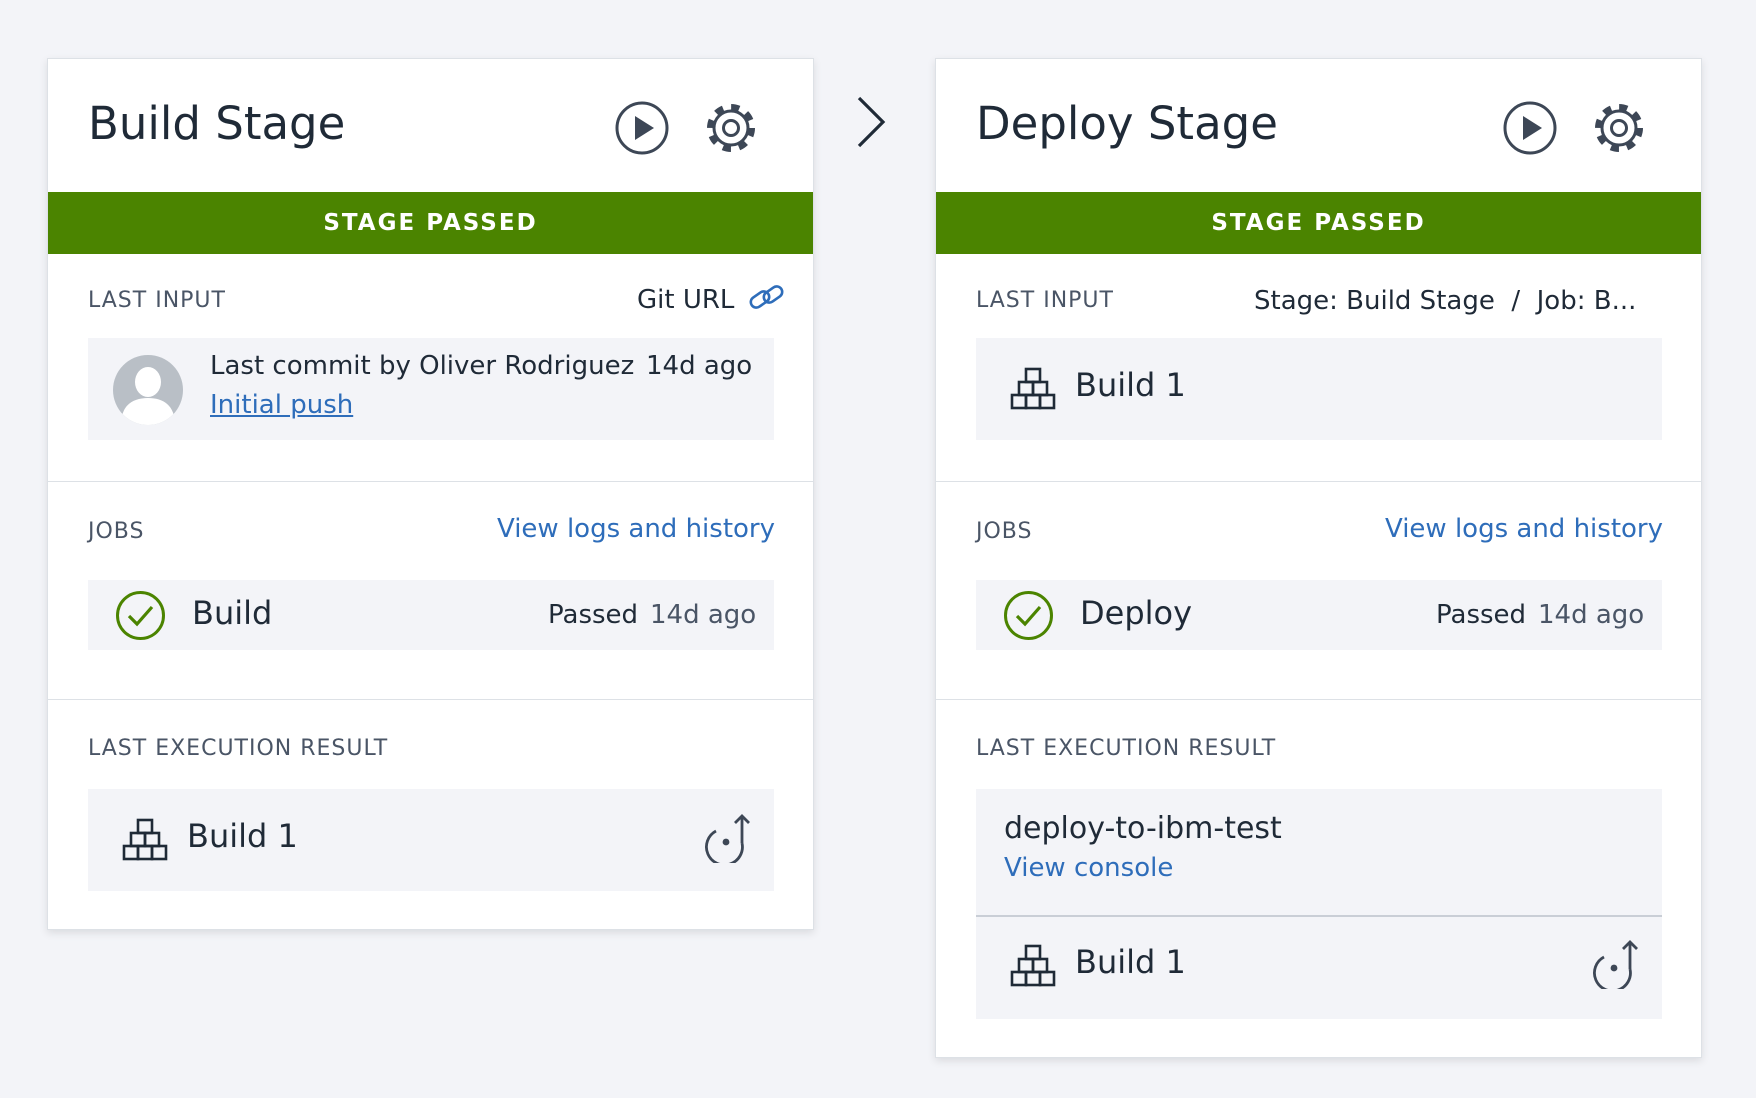  Describe the element at coordinates (1088, 868) in the screenshot. I see `view-console-link: View console` at that location.